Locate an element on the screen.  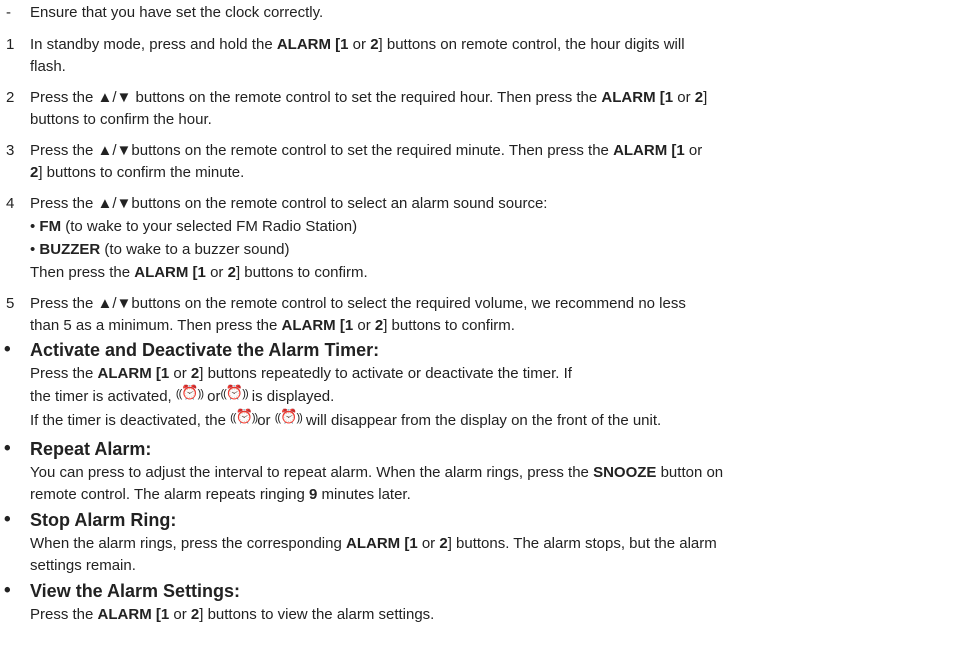
view-alarm-label: ALARM [1 is located at coordinates (133, 614).